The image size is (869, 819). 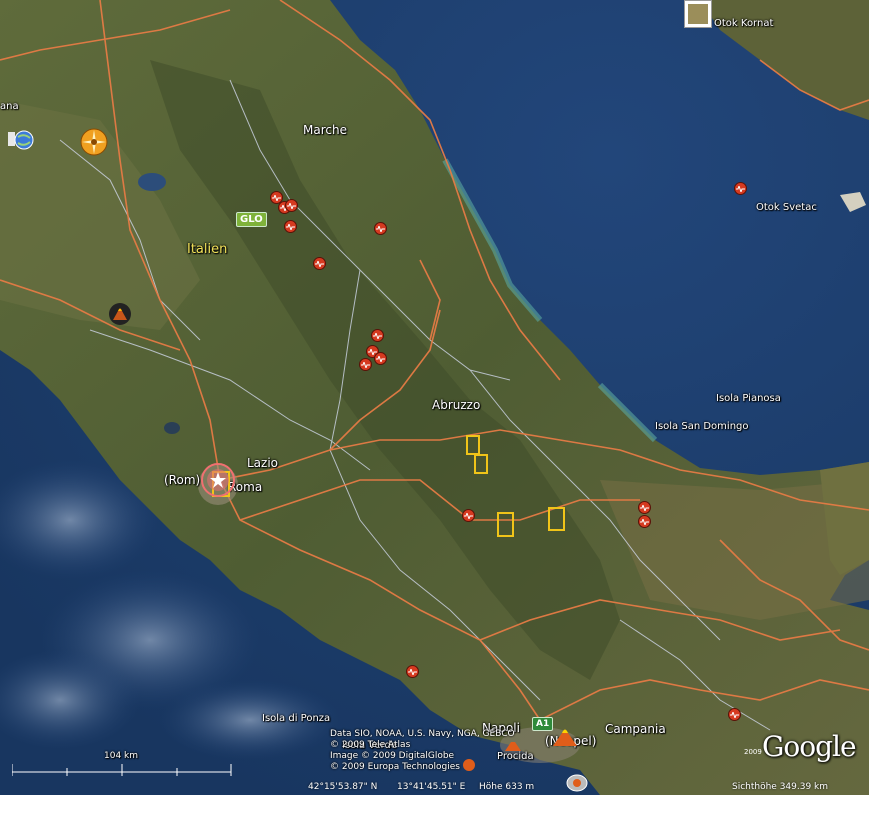 I want to click on elevation-readout: Höhe 633 m, so click(x=507, y=787).